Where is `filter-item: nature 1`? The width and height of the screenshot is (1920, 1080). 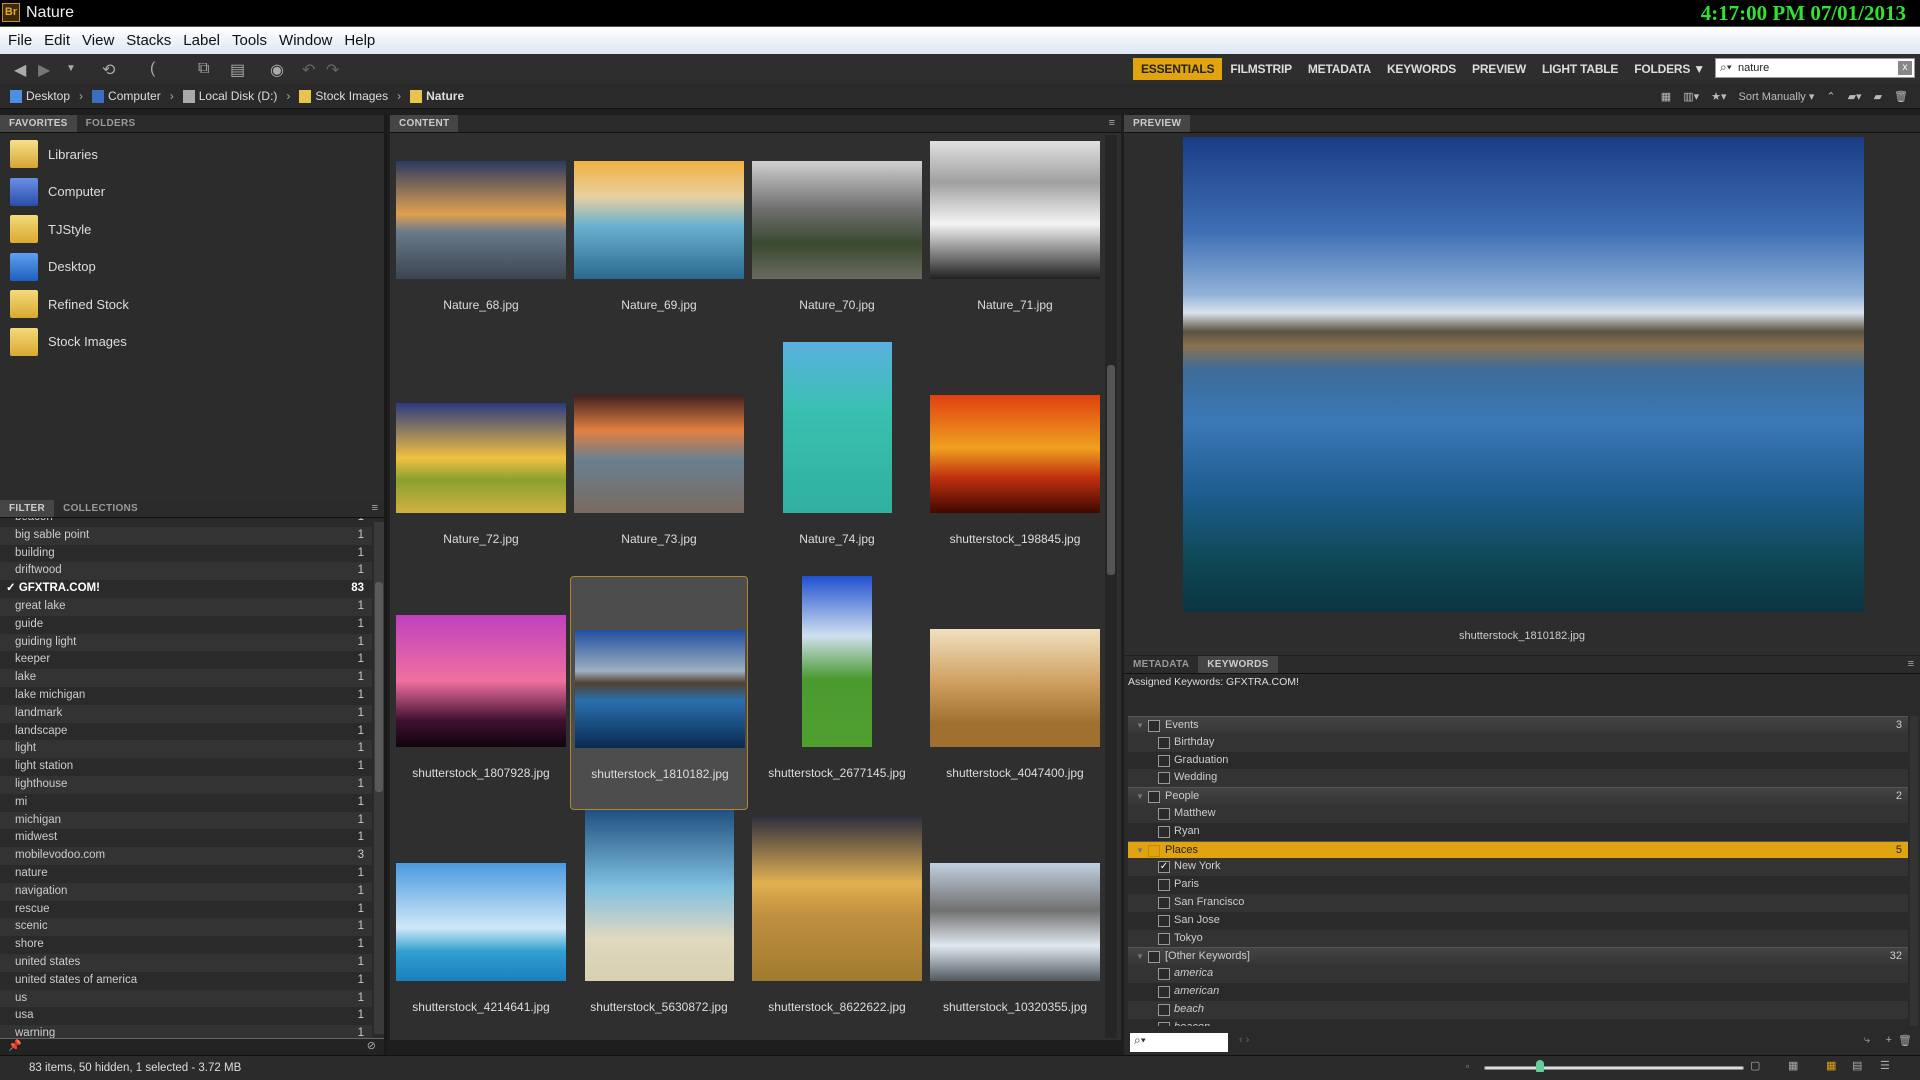 filter-item: nature 1 is located at coordinates (186, 874).